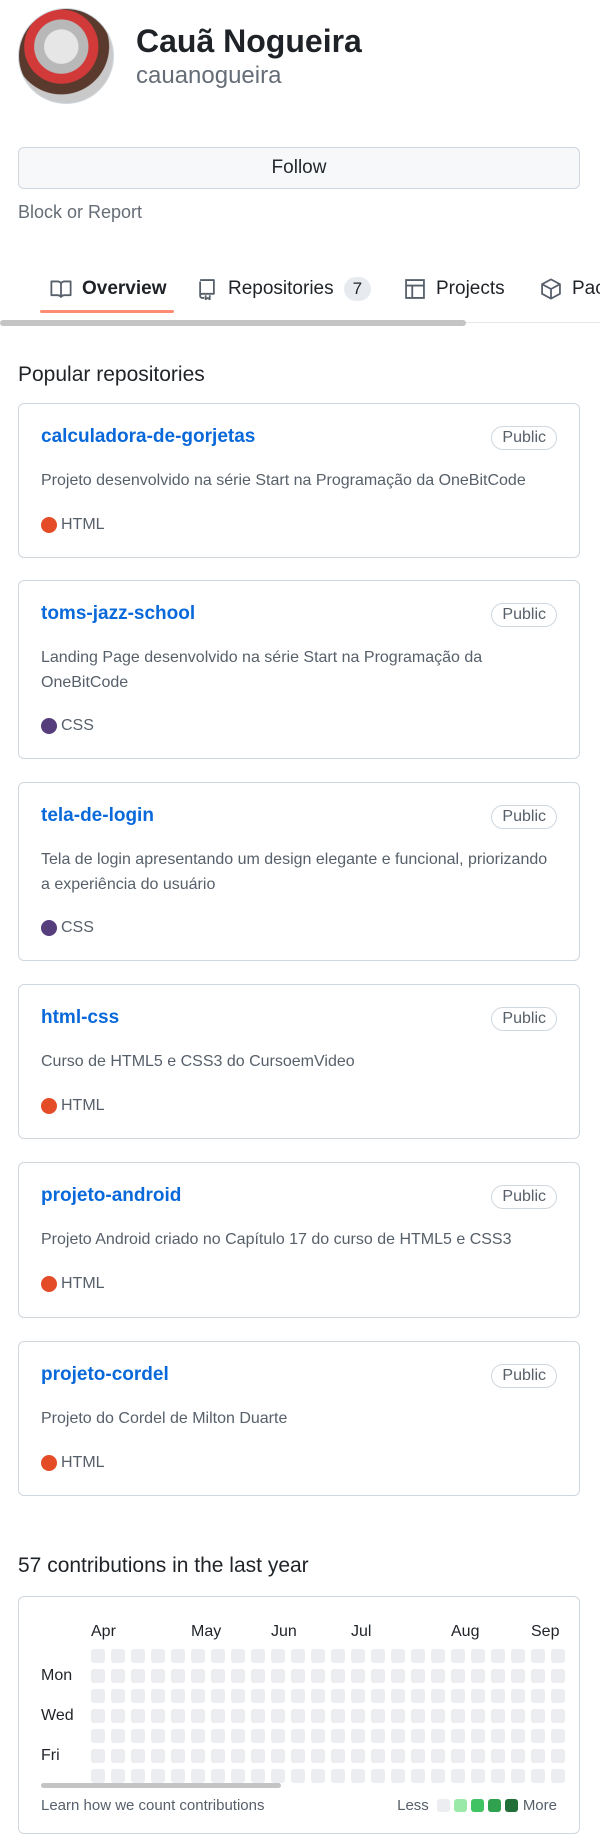  What do you see at coordinates (148, 437) in the screenshot?
I see `repo-name-link: calculadora-de-gorjetas` at bounding box center [148, 437].